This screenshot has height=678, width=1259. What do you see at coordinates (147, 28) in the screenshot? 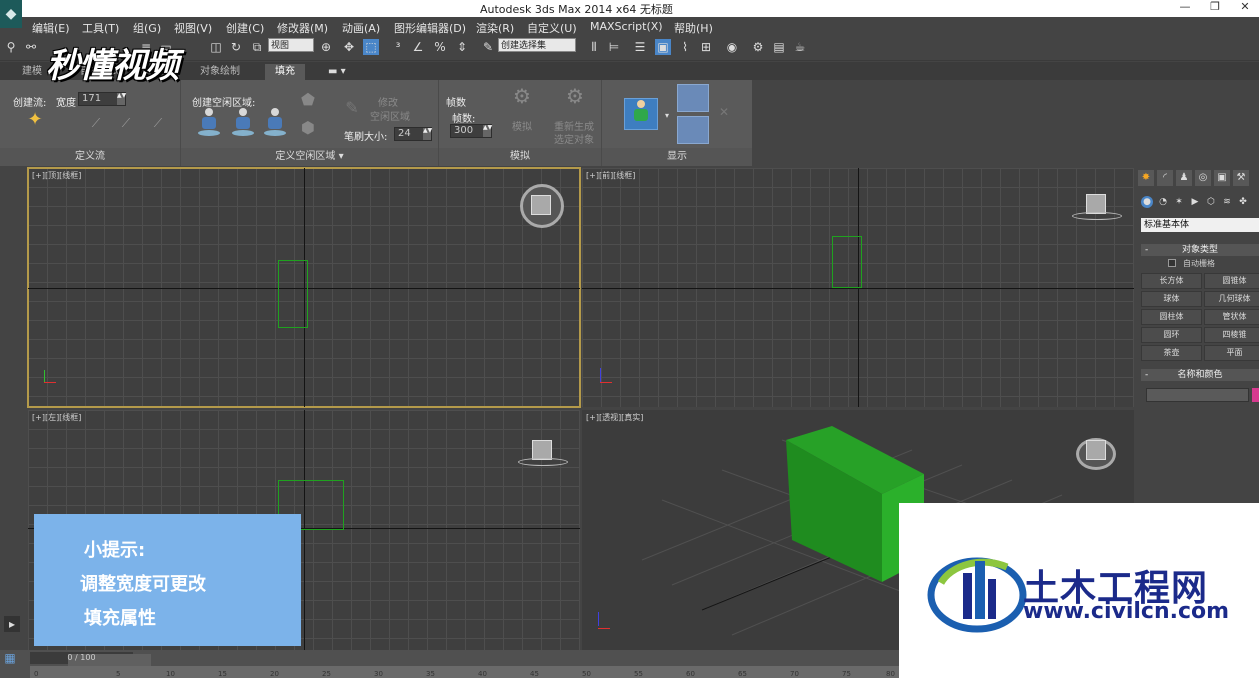
I see `menu-group: 组(G)` at bounding box center [147, 28].